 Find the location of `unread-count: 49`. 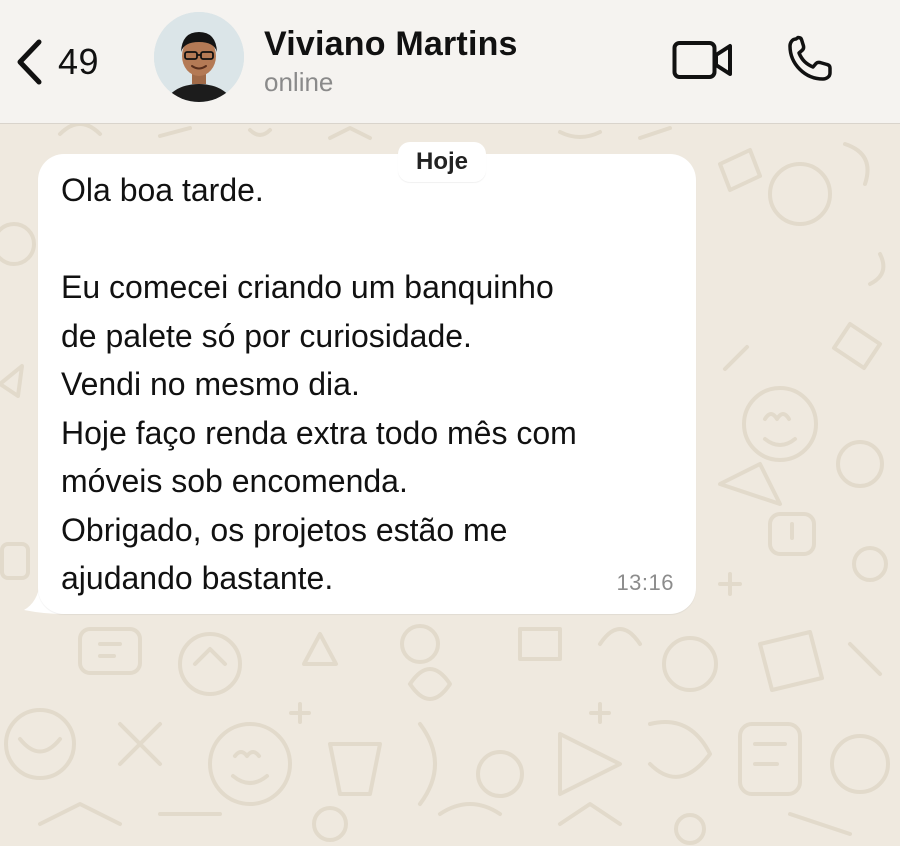

unread-count: 49 is located at coordinates (79, 61).